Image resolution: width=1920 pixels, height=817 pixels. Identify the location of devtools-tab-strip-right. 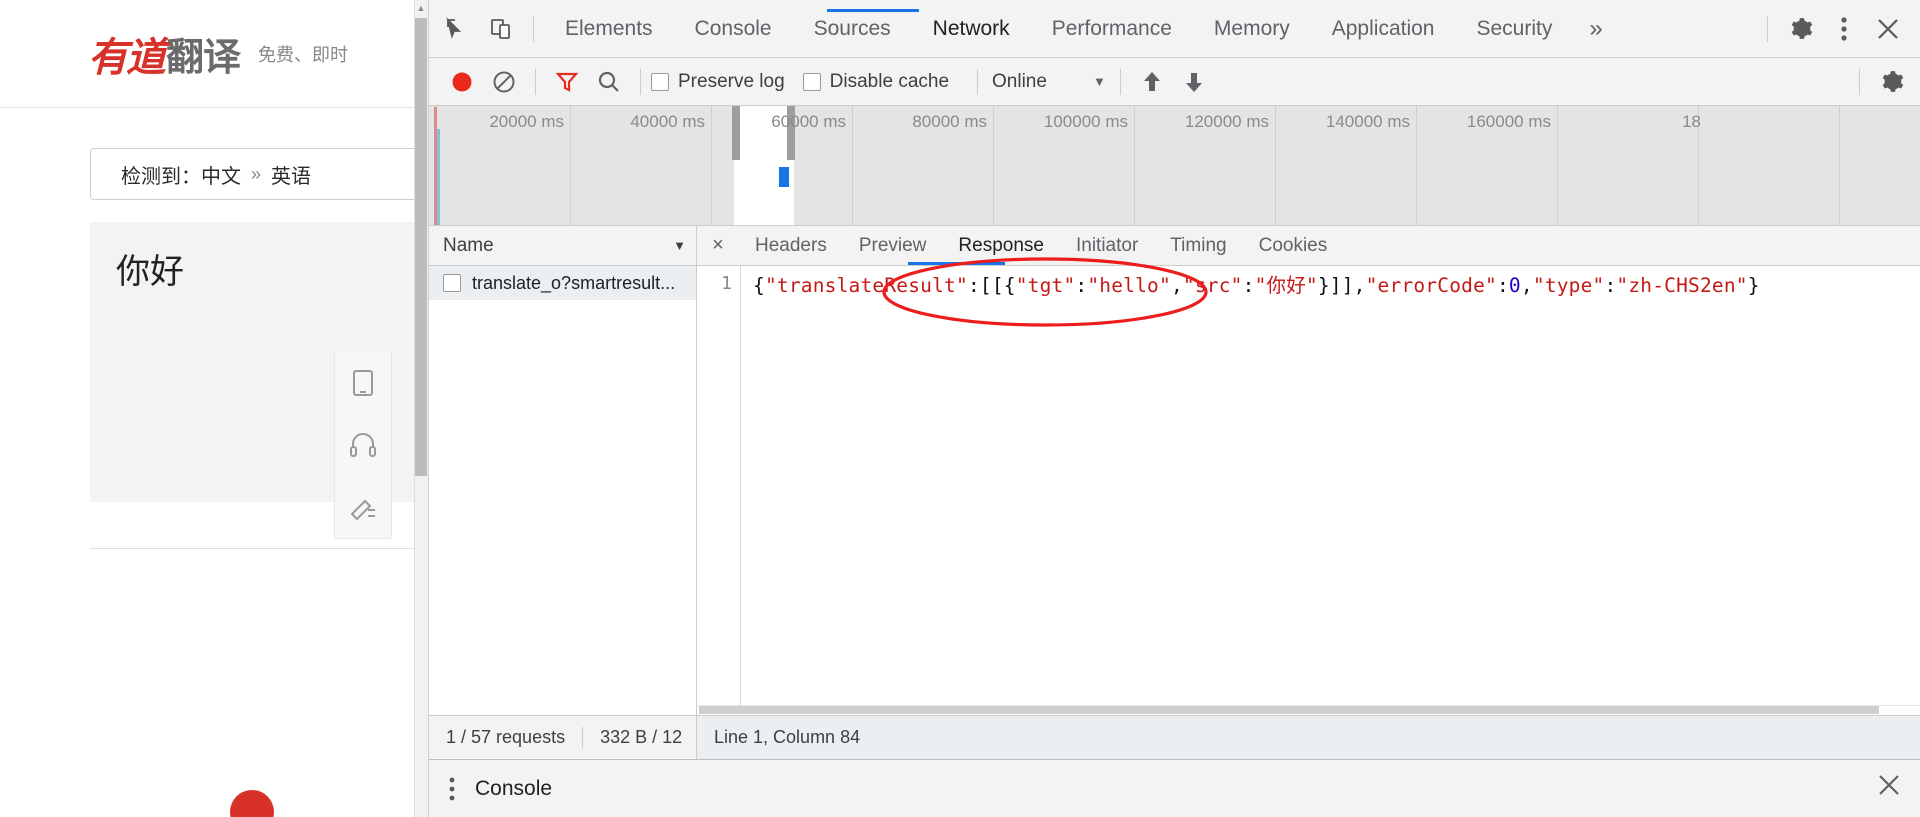
(1838, 29).